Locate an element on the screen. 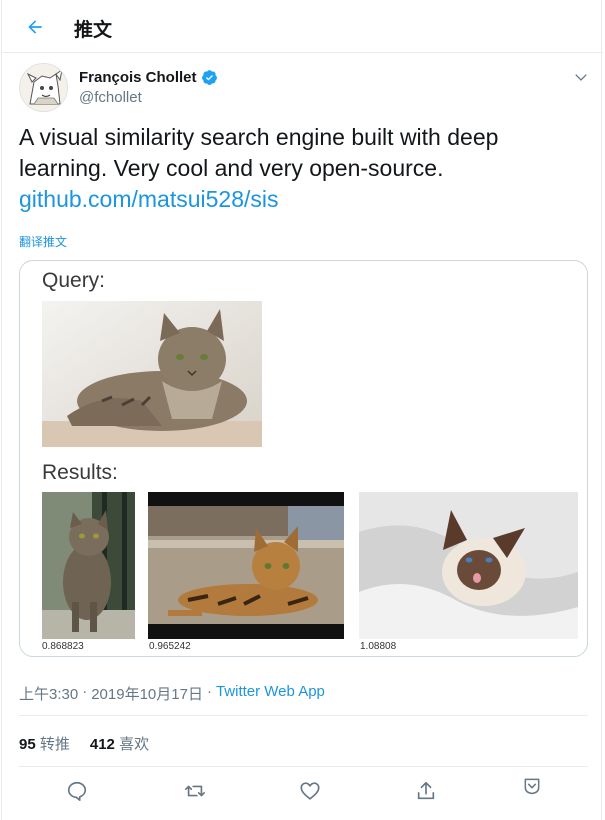 This screenshot has width=605, height=820. query-cat-image is located at coordinates (152, 374).